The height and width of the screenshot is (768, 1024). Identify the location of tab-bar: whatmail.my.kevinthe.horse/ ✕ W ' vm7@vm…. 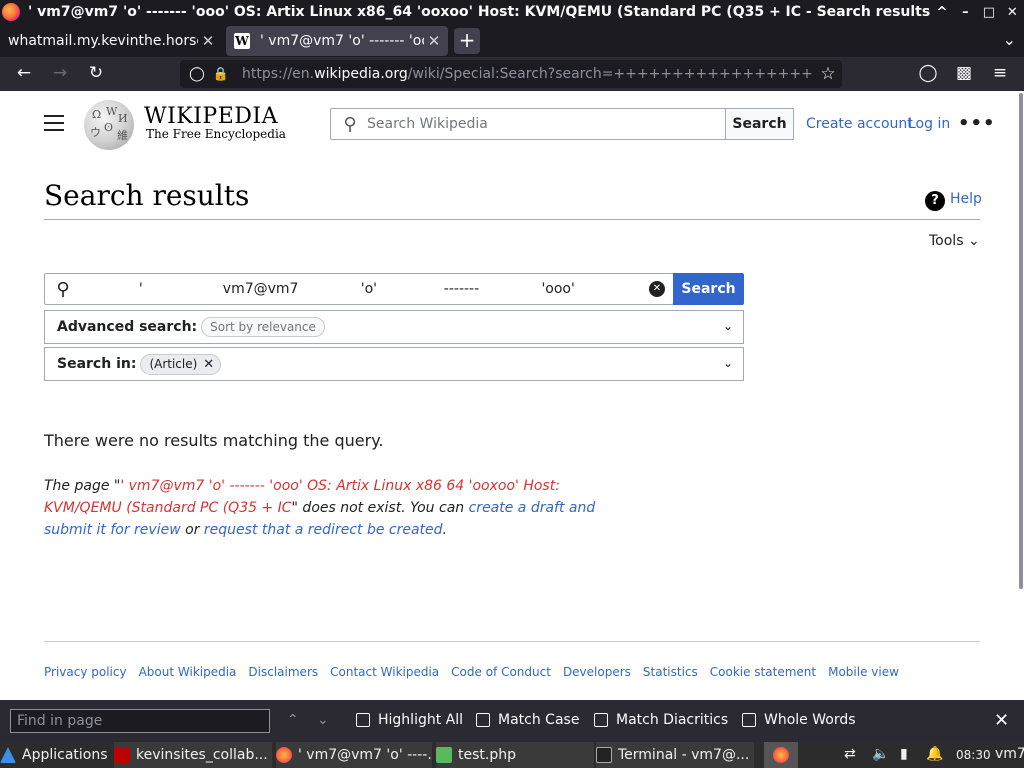
(512, 40).